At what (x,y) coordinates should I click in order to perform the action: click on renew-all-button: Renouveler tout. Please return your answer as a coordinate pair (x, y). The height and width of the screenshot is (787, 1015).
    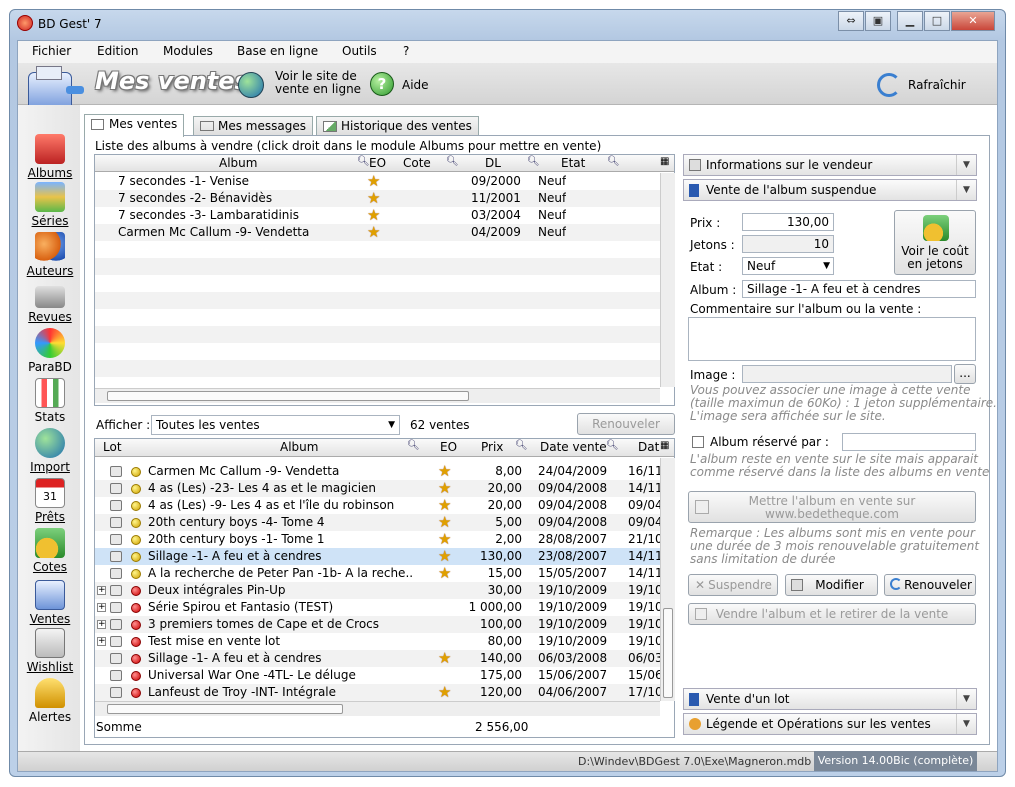
    Looking at the image, I should click on (626, 432).